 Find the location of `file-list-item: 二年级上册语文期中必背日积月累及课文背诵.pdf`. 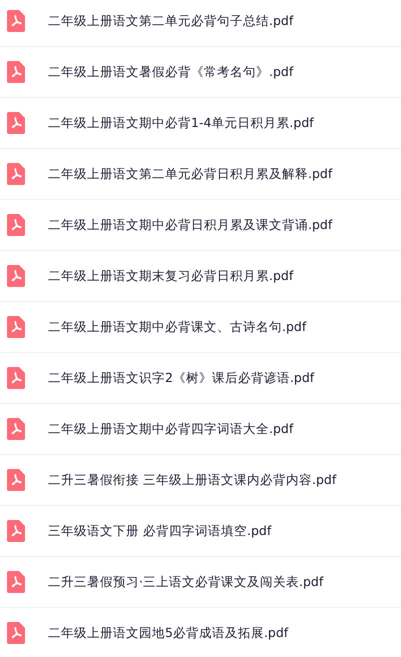

file-list-item: 二年级上册语文期中必背日积月累及课文背诵.pdf is located at coordinates (200, 225).